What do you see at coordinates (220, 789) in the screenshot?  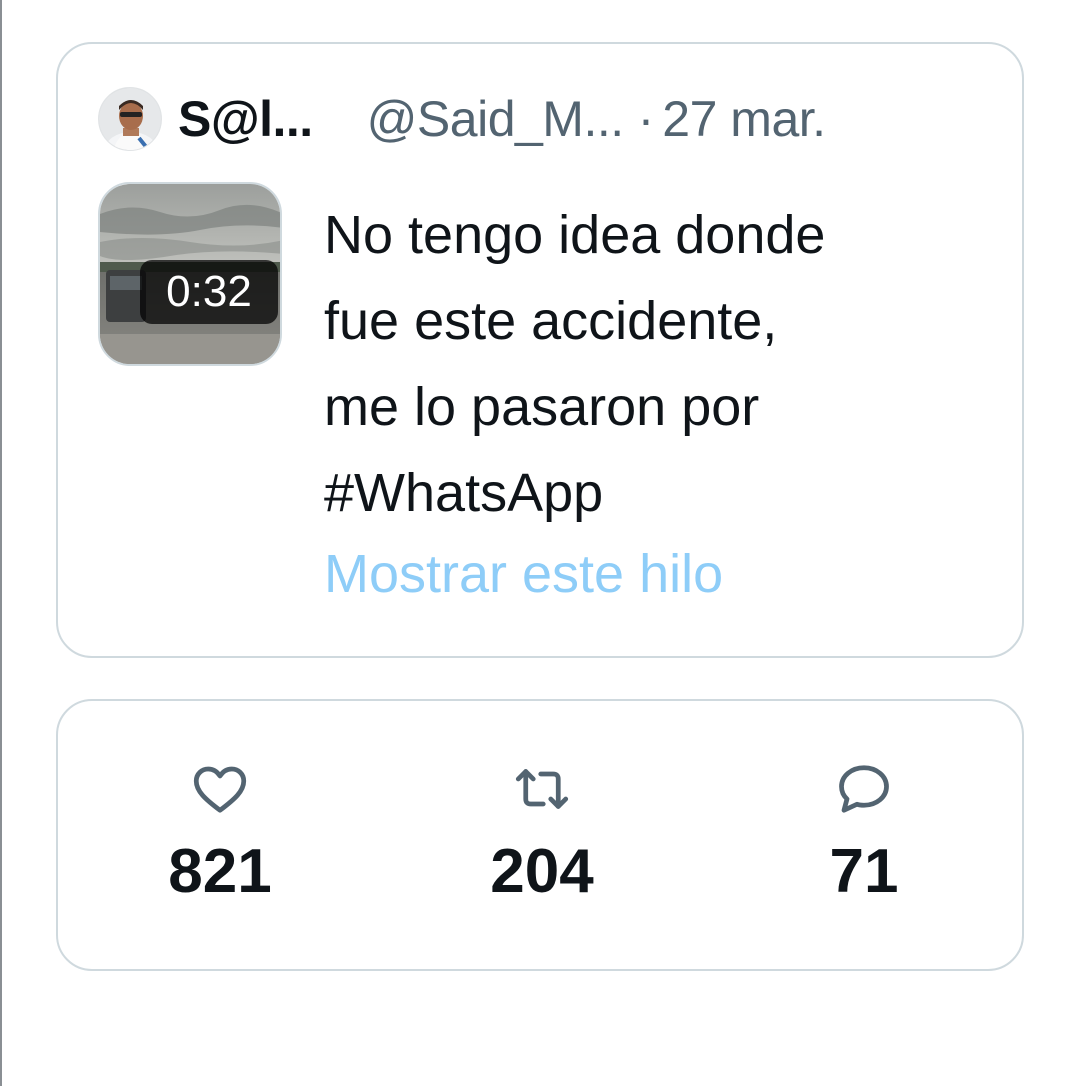 I see `heart-icon` at bounding box center [220, 789].